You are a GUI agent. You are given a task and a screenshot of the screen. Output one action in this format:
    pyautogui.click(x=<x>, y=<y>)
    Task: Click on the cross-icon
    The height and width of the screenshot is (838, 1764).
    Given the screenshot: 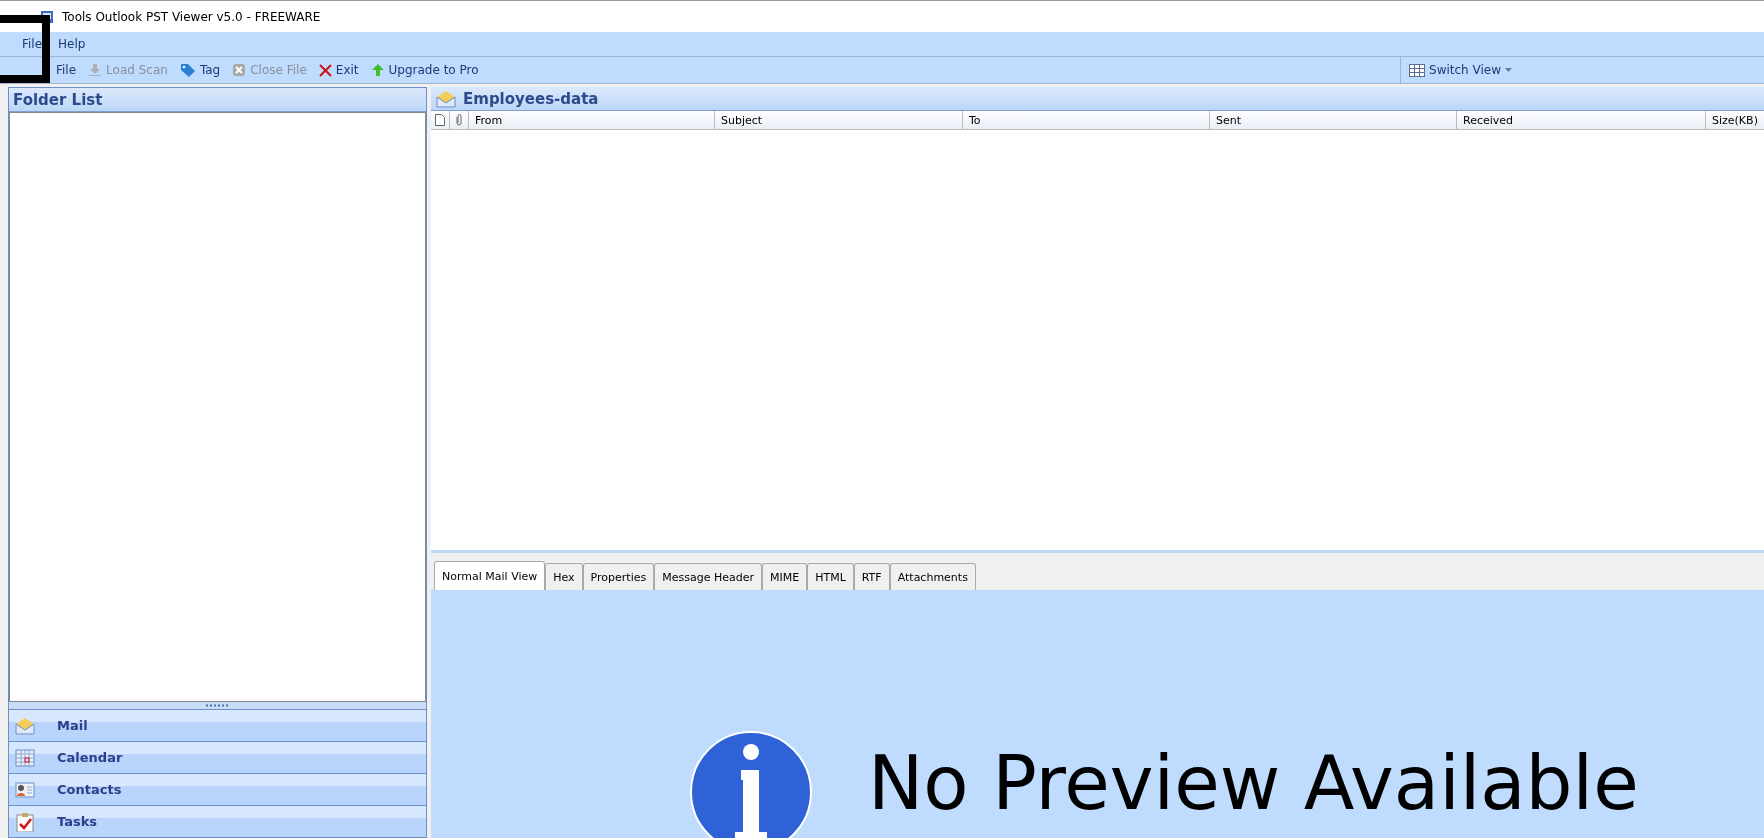 What is the action you would take?
    pyautogui.click(x=325, y=70)
    